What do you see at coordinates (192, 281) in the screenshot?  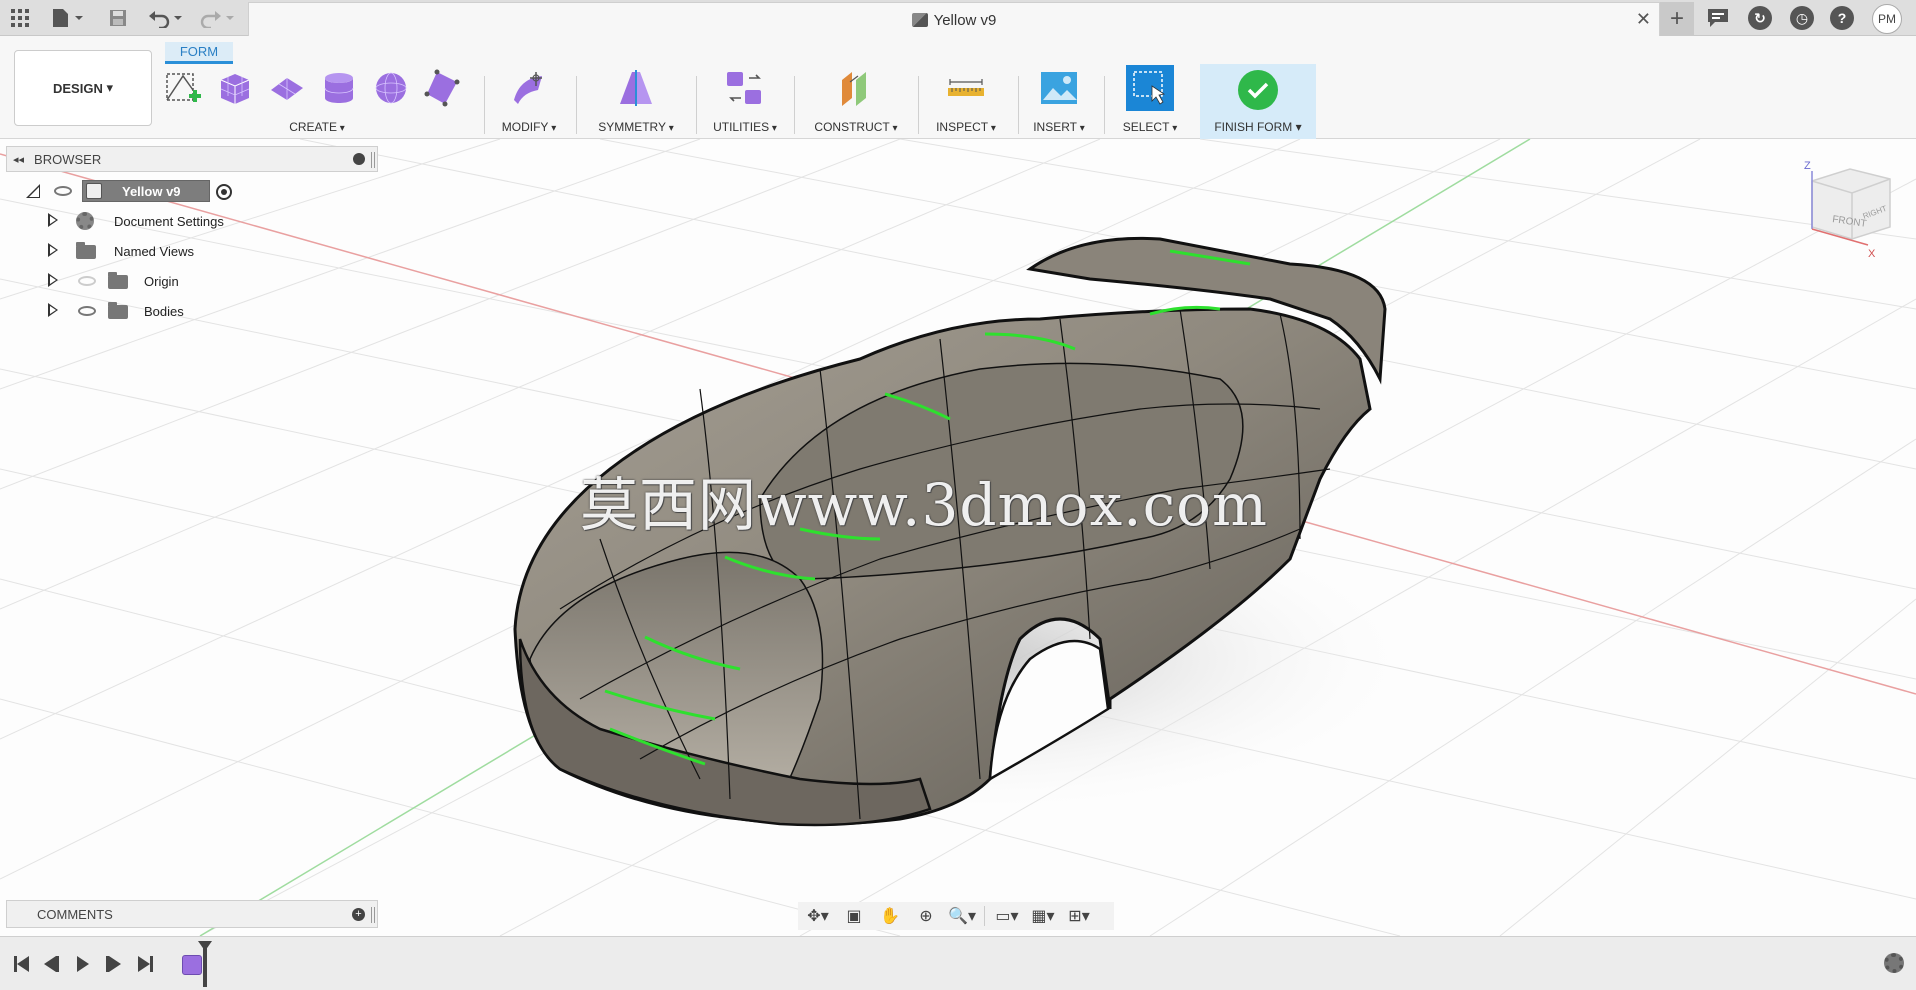 I see `tree-item-origin: Origin` at bounding box center [192, 281].